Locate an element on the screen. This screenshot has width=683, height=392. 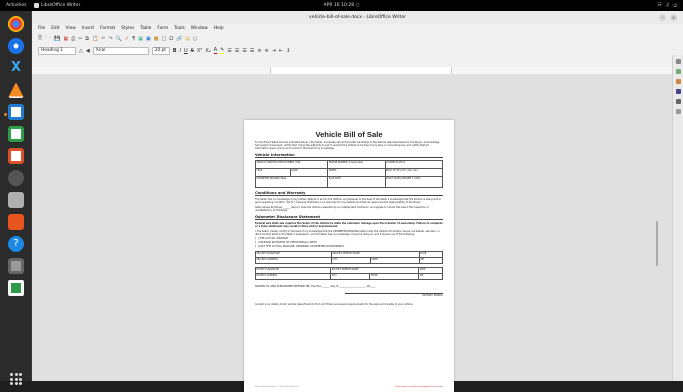
menu-edit: Edit is located at coordinates (55, 28).